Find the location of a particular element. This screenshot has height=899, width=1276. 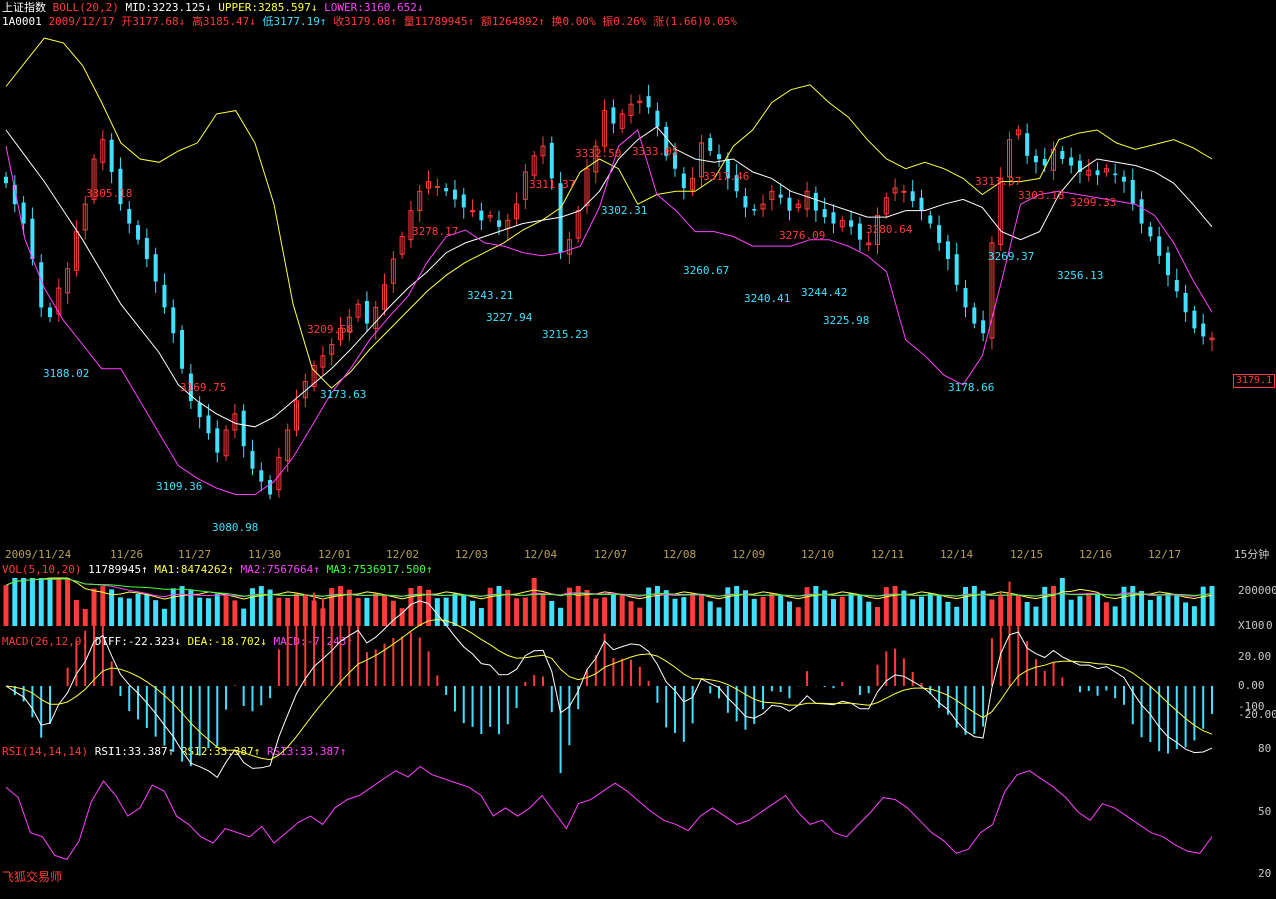

low-price-label: 3215.23 is located at coordinates (565, 334).